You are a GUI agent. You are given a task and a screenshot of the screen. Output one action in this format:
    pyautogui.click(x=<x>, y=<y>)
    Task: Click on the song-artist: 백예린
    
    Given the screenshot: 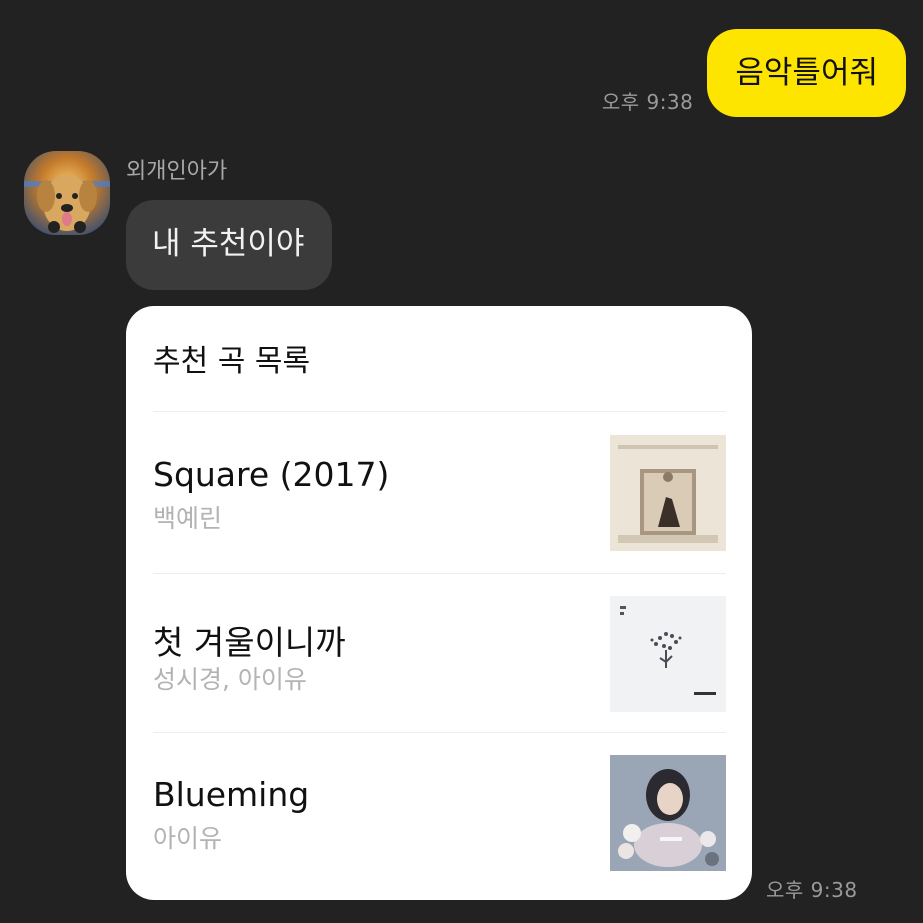 What is the action you would take?
    pyautogui.click(x=188, y=518)
    